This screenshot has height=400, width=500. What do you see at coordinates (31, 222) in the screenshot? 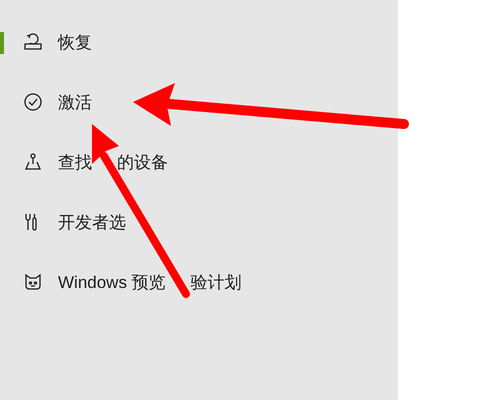
I see `tools-icon` at bounding box center [31, 222].